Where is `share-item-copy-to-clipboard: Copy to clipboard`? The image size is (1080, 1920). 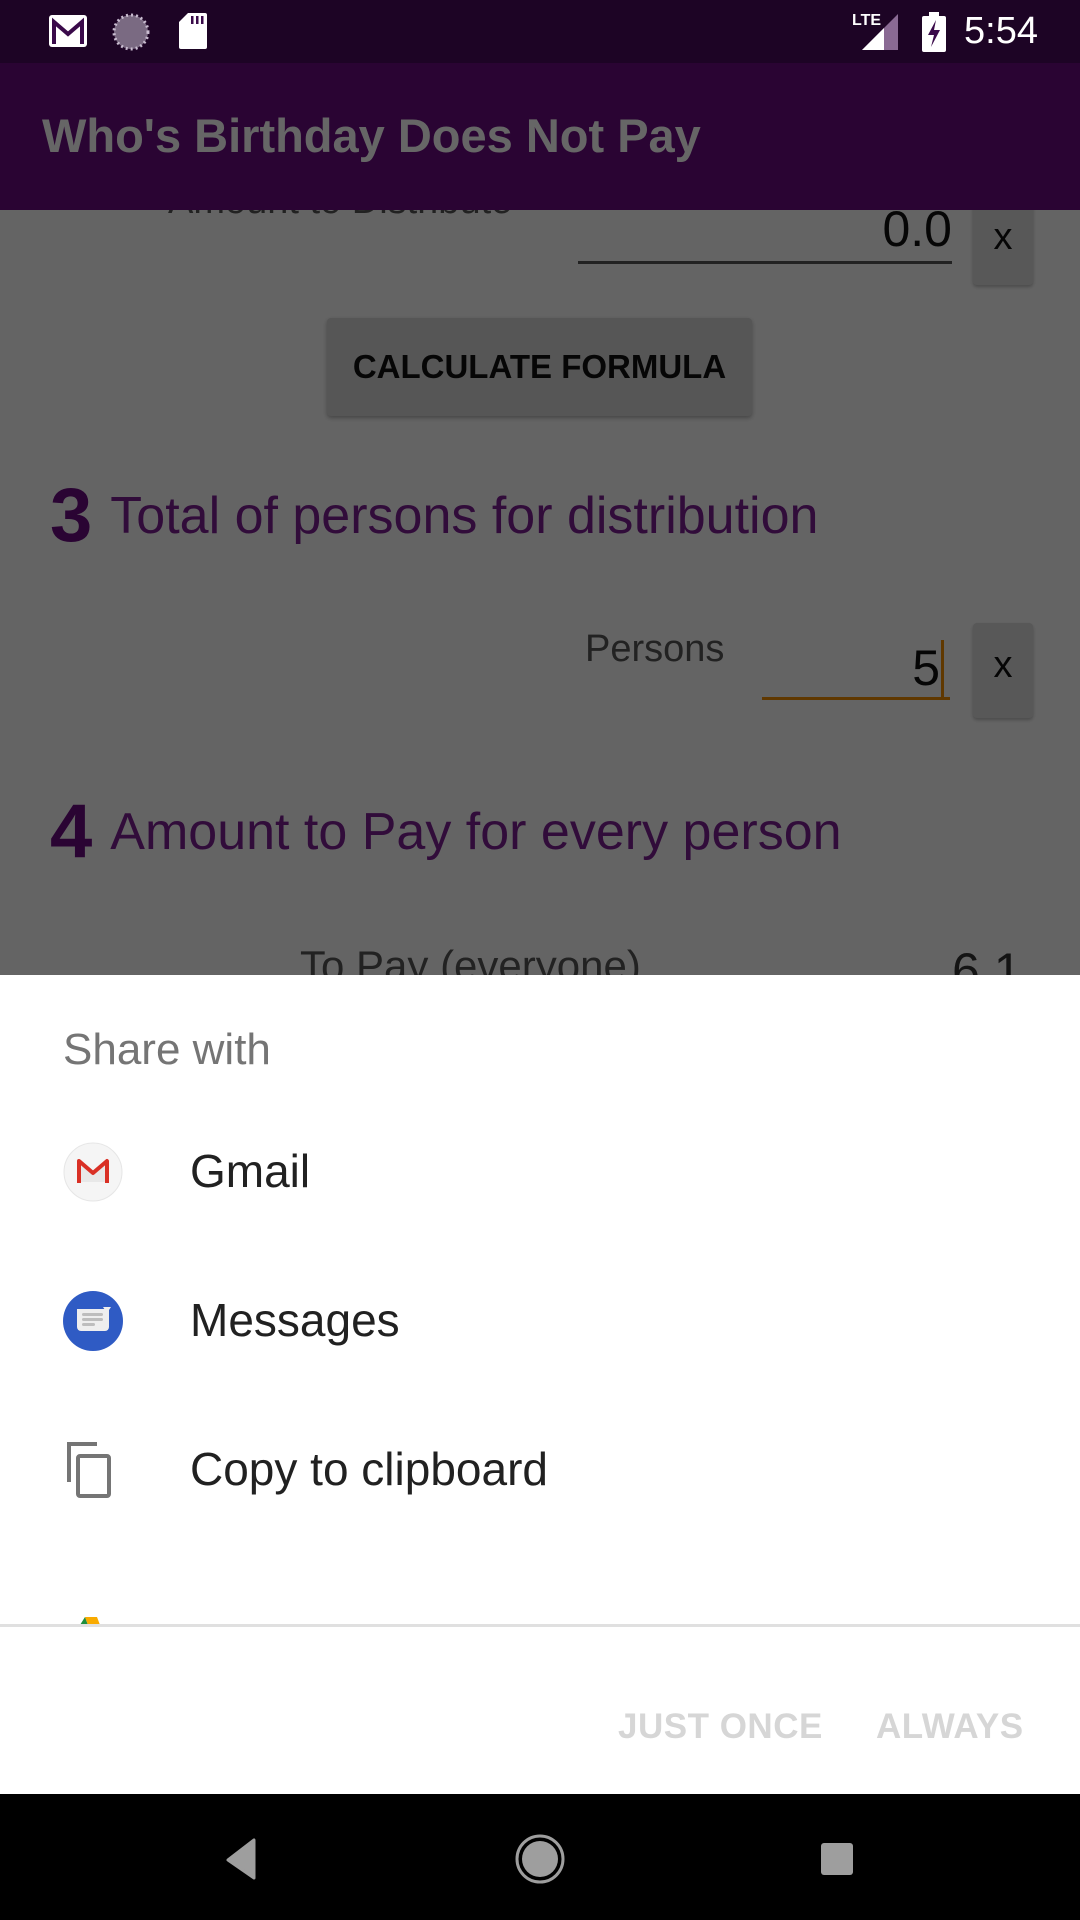 share-item-copy-to-clipboard: Copy to clipboard is located at coordinates (540, 1470).